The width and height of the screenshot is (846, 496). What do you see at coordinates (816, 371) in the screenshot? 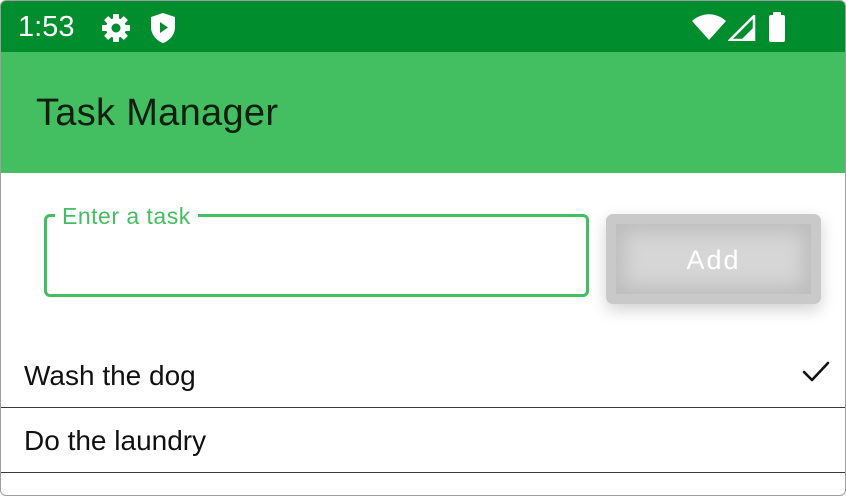
I see `check-icon` at bounding box center [816, 371].